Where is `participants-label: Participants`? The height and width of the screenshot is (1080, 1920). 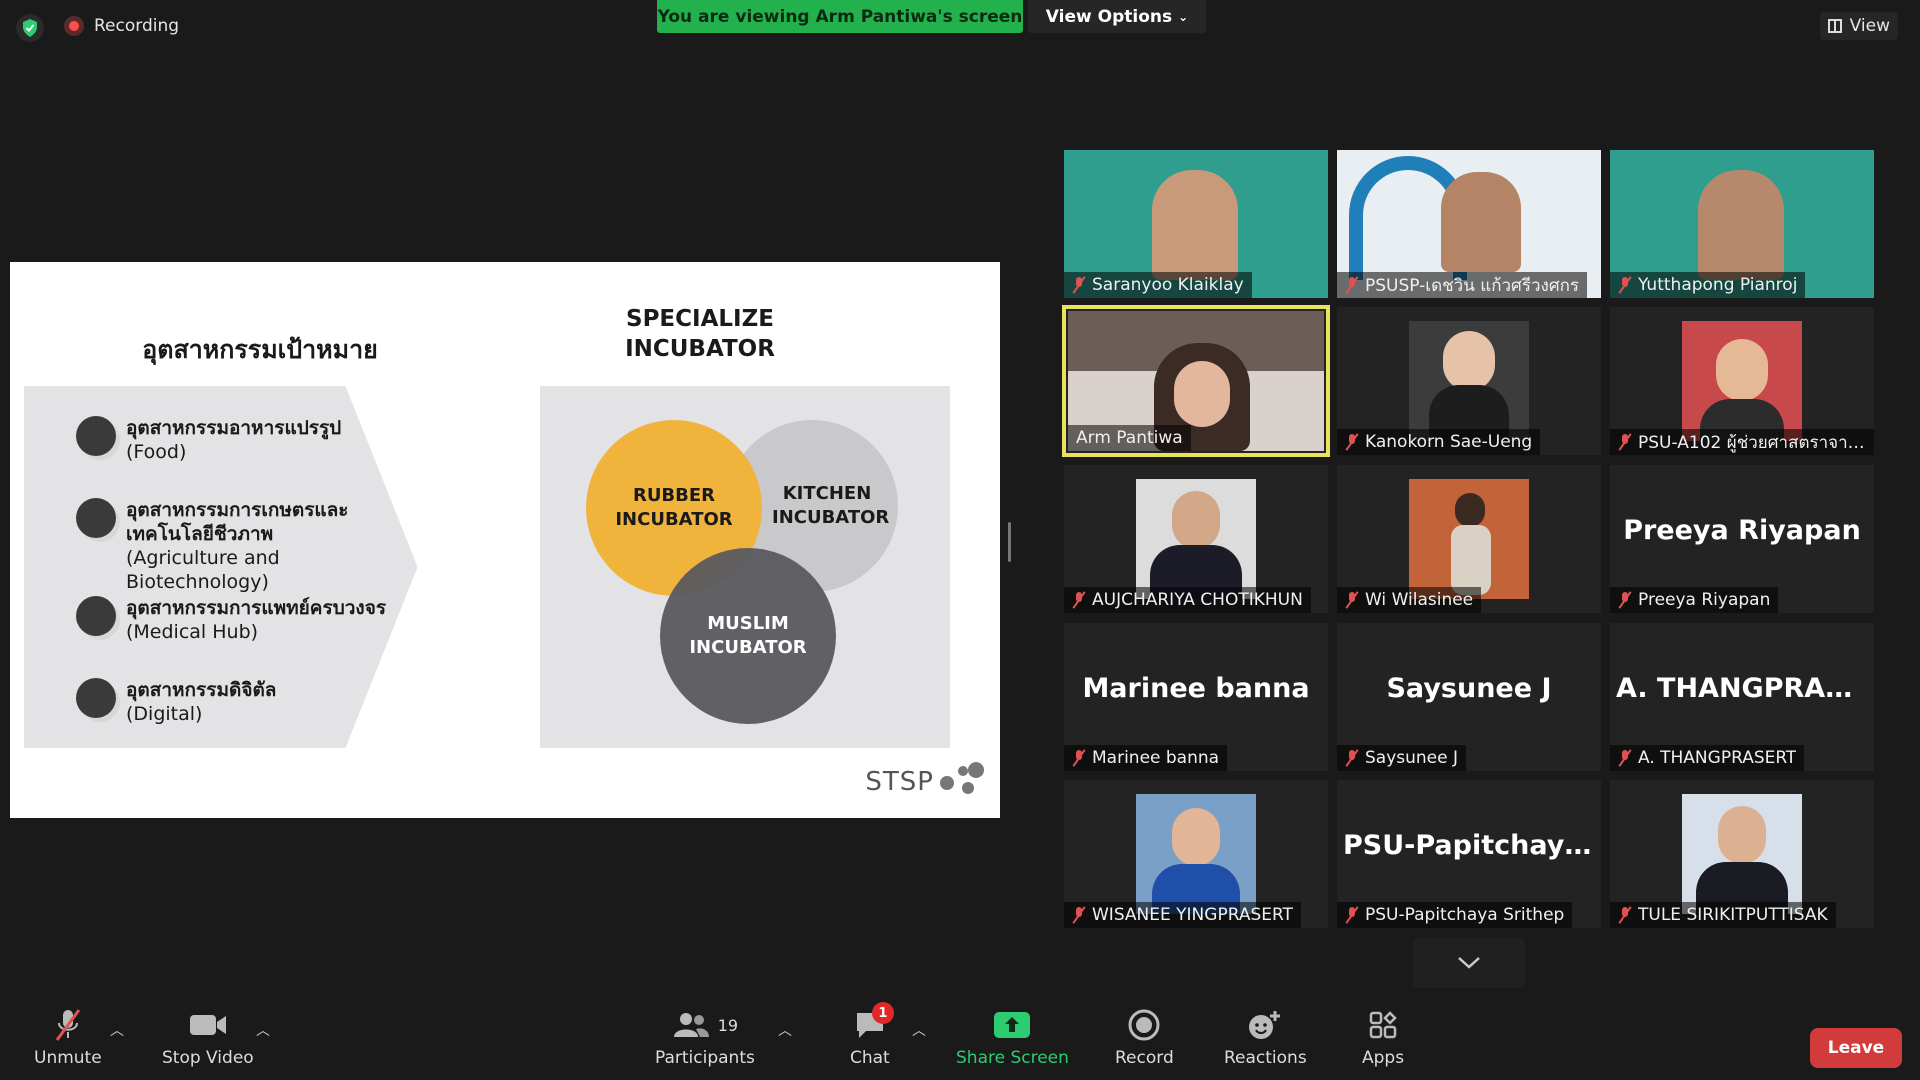 participants-label: Participants is located at coordinates (705, 1058).